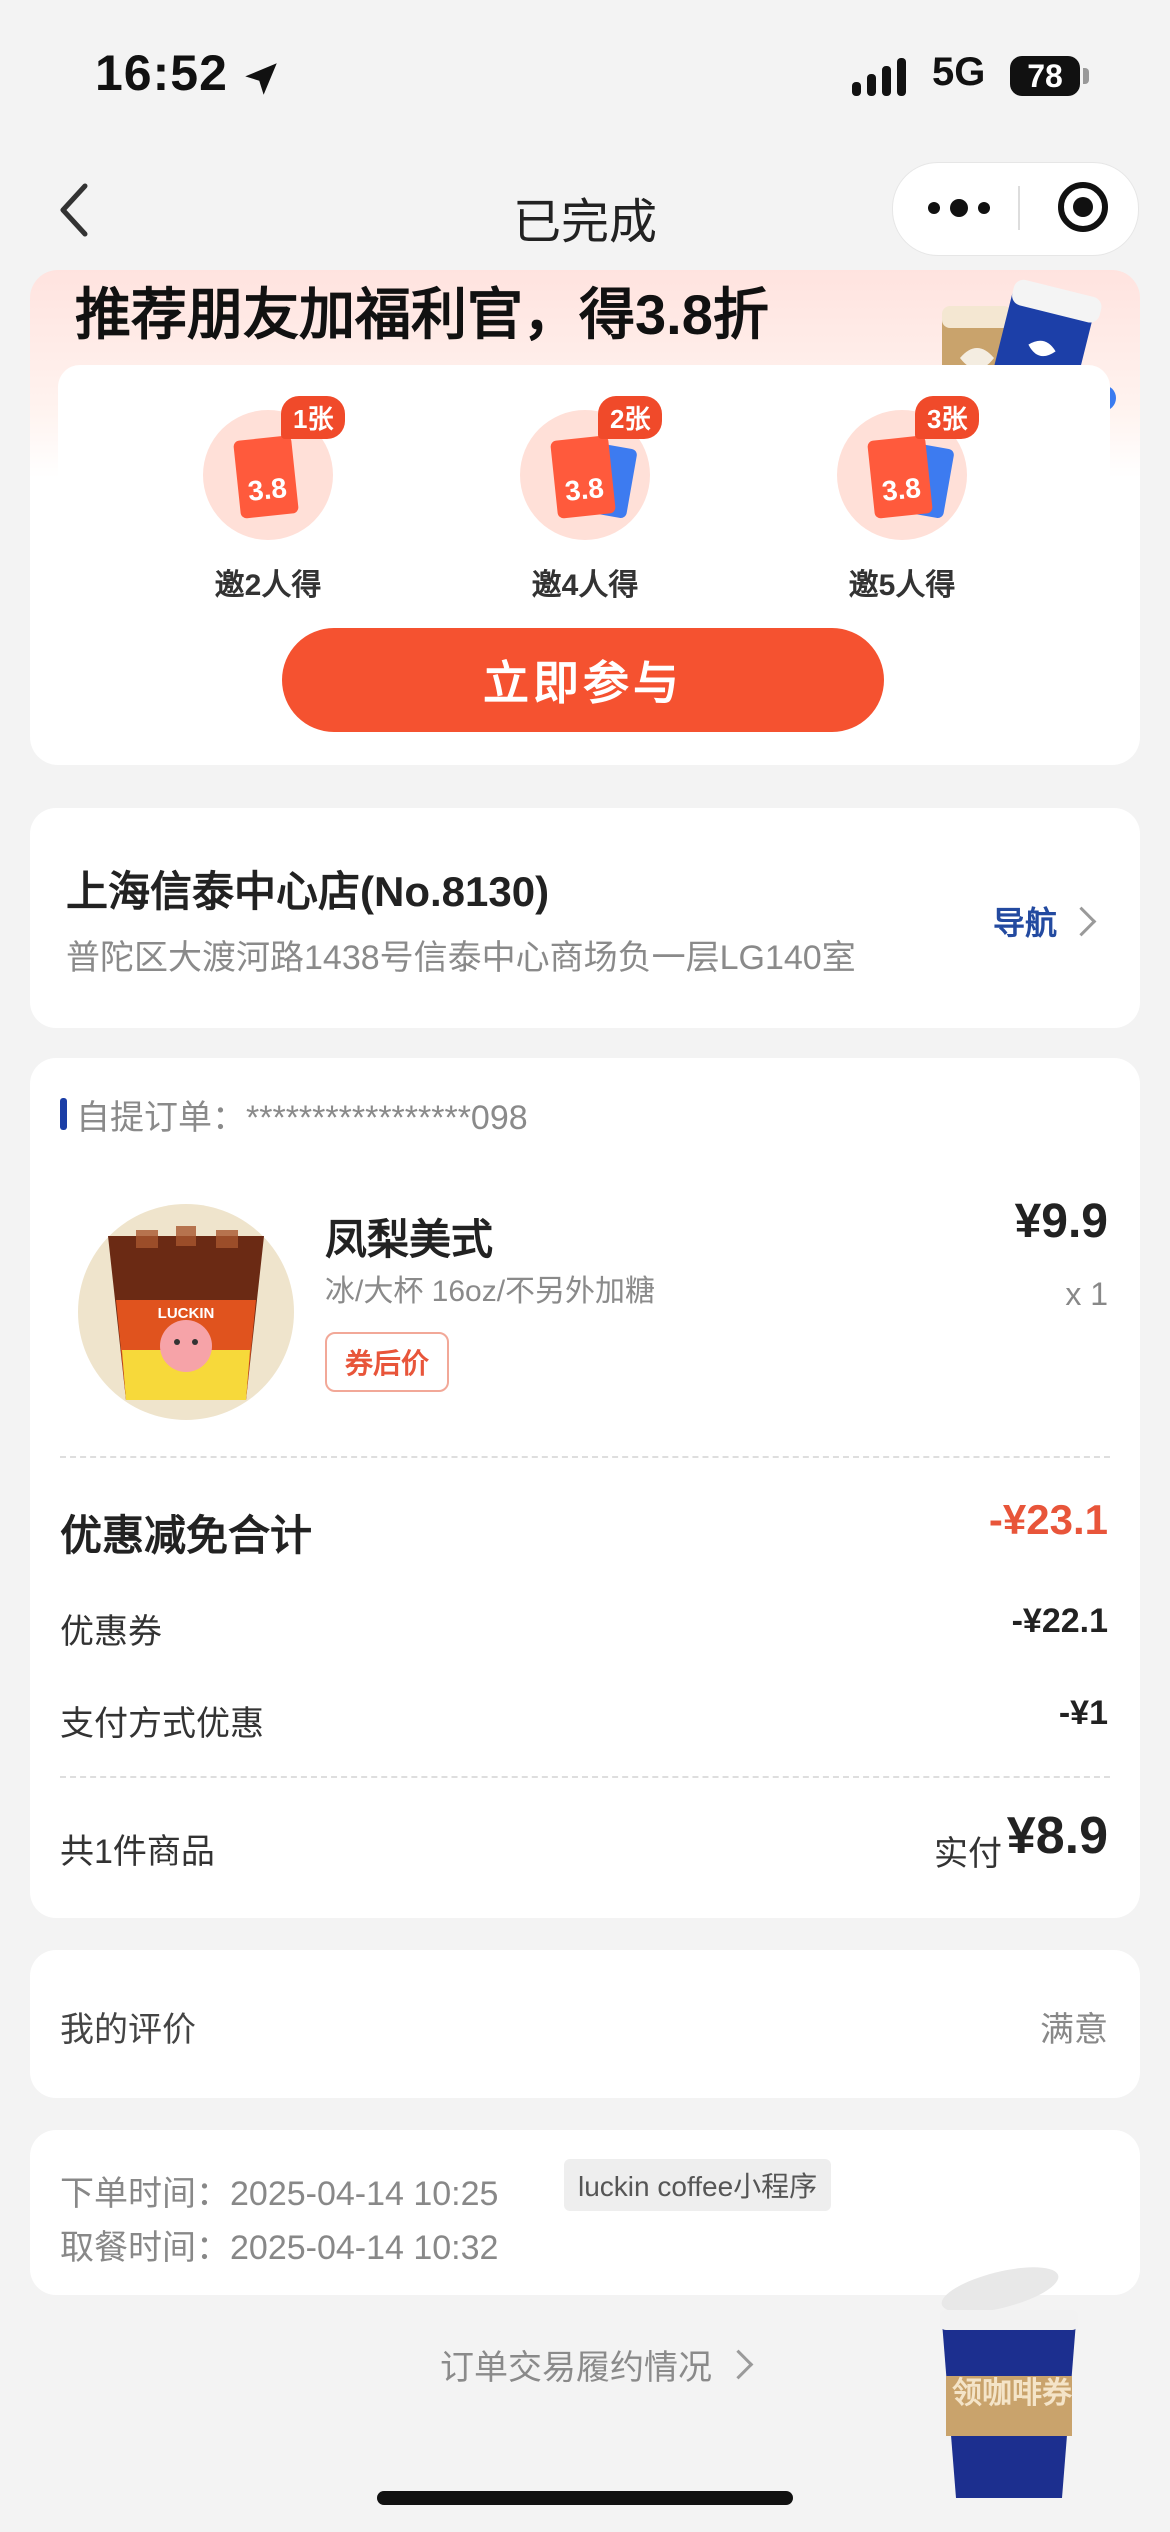 The width and height of the screenshot is (1170, 2532). Describe the element at coordinates (902, 585) in the screenshot. I see `reward-label: 邀5人得` at that location.